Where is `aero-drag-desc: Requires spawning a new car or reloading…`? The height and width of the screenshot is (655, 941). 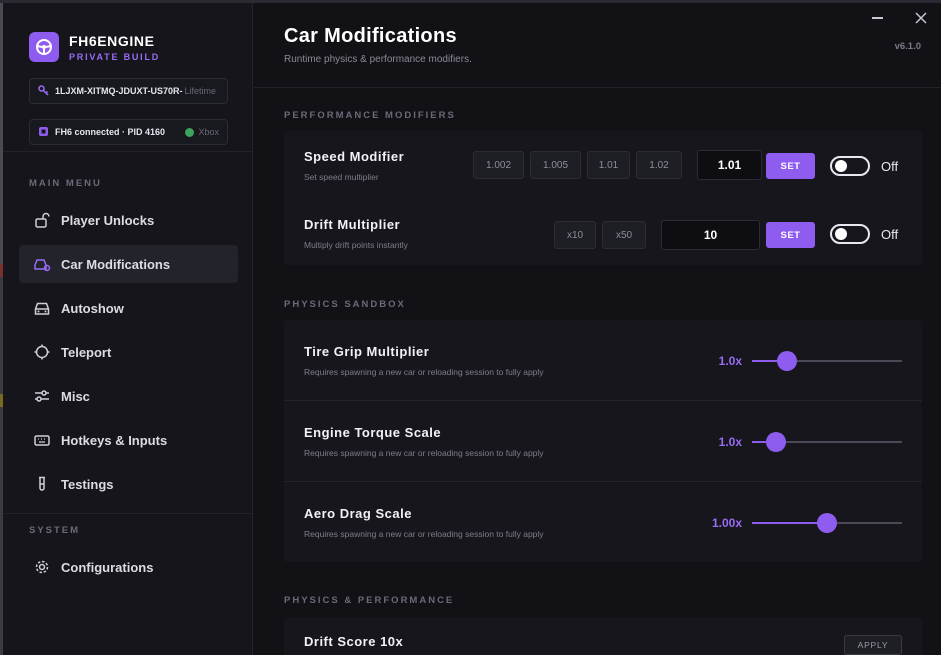 aero-drag-desc: Requires spawning a new car or reloading… is located at coordinates (424, 534).